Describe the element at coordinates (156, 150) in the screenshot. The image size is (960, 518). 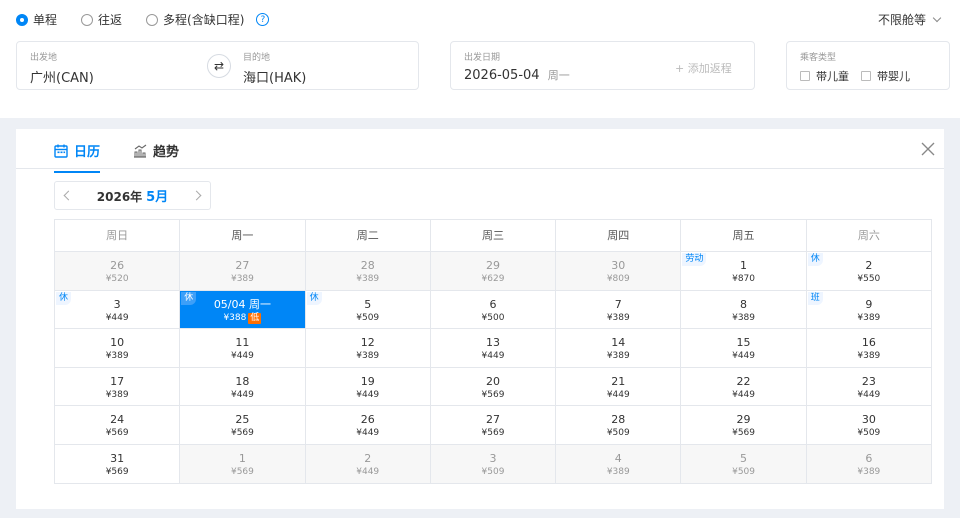
I see `tab-trend: 趋势` at that location.